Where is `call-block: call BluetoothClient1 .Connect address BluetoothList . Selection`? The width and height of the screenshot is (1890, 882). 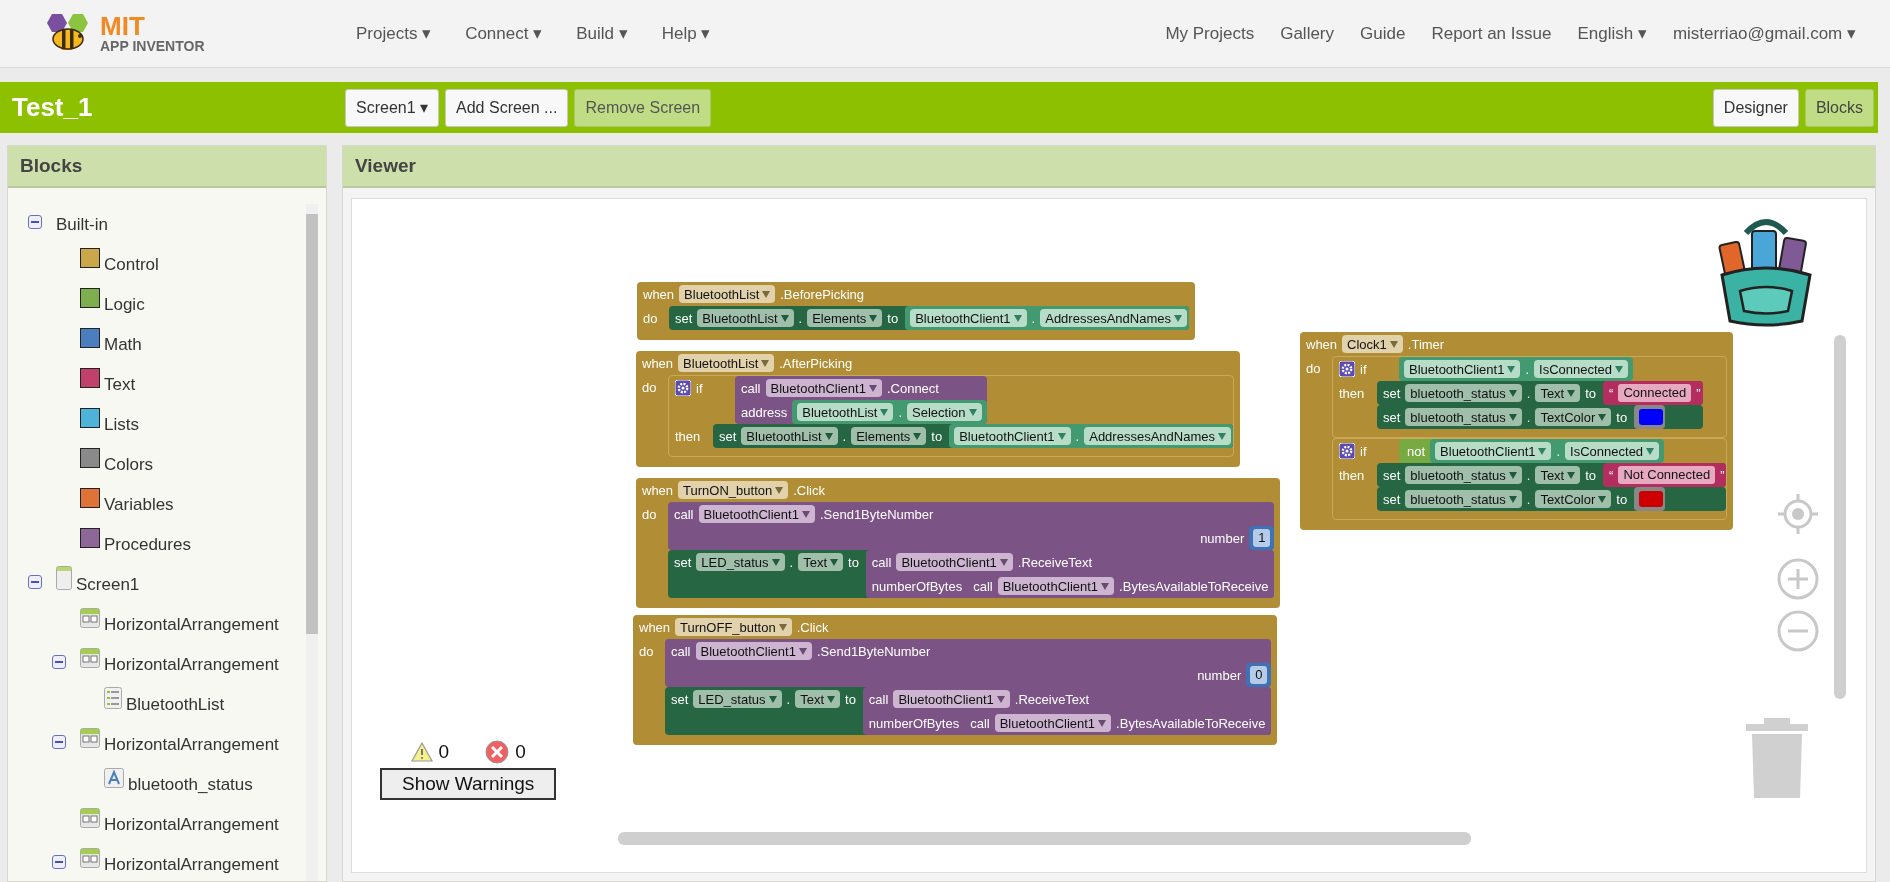
call-block: call BluetoothClient1 .Connect address BluetoothList . Selection is located at coordinates (861, 400).